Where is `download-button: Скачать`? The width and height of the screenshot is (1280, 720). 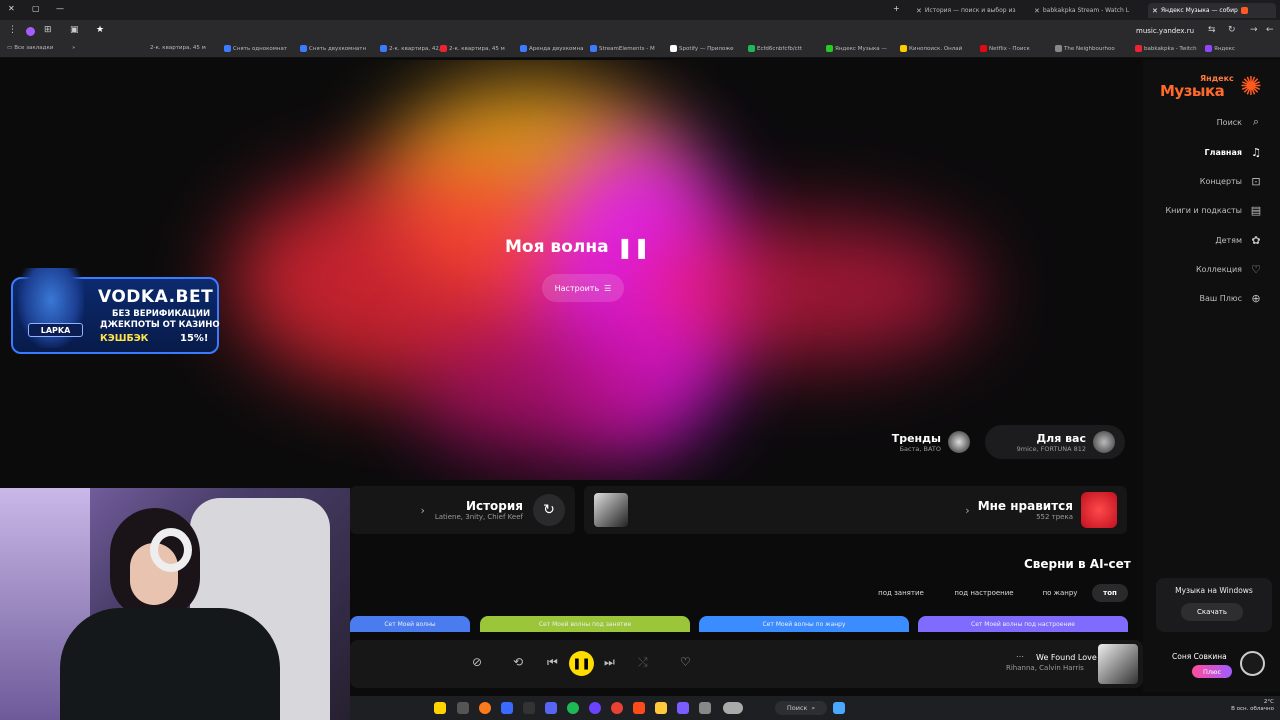
download-button: Скачать is located at coordinates (1212, 612).